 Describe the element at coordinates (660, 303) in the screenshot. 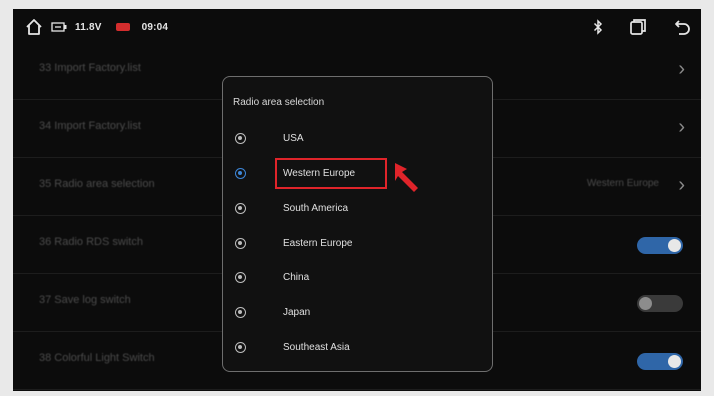

I see `save-log-toggle` at that location.